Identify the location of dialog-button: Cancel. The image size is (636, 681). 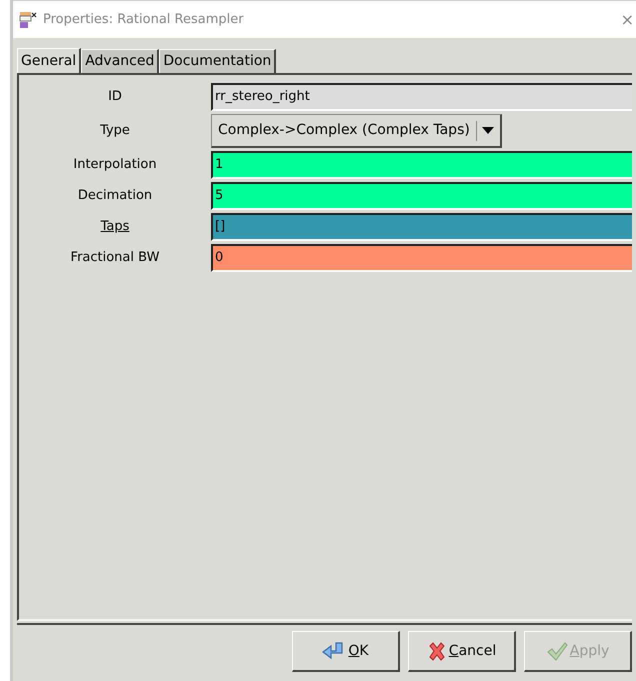
(462, 651).